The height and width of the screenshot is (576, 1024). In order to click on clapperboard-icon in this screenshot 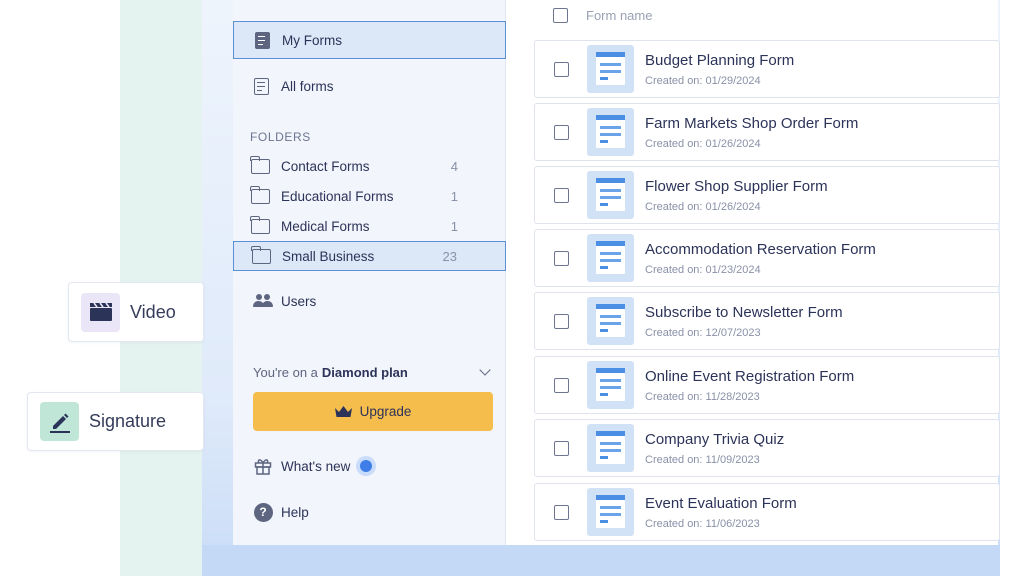, I will do `click(100, 312)`.